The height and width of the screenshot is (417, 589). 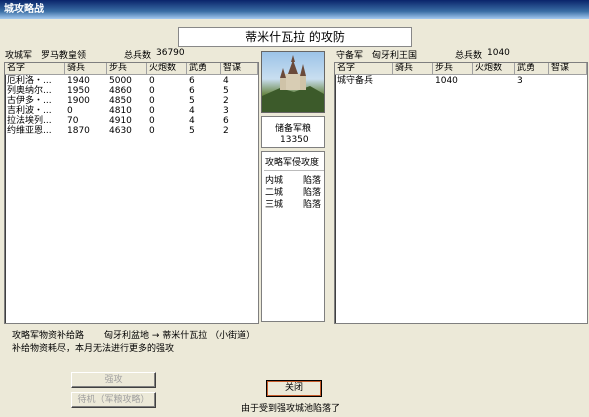 I want to click on window-title: 城攻略战, so click(x=294, y=9).